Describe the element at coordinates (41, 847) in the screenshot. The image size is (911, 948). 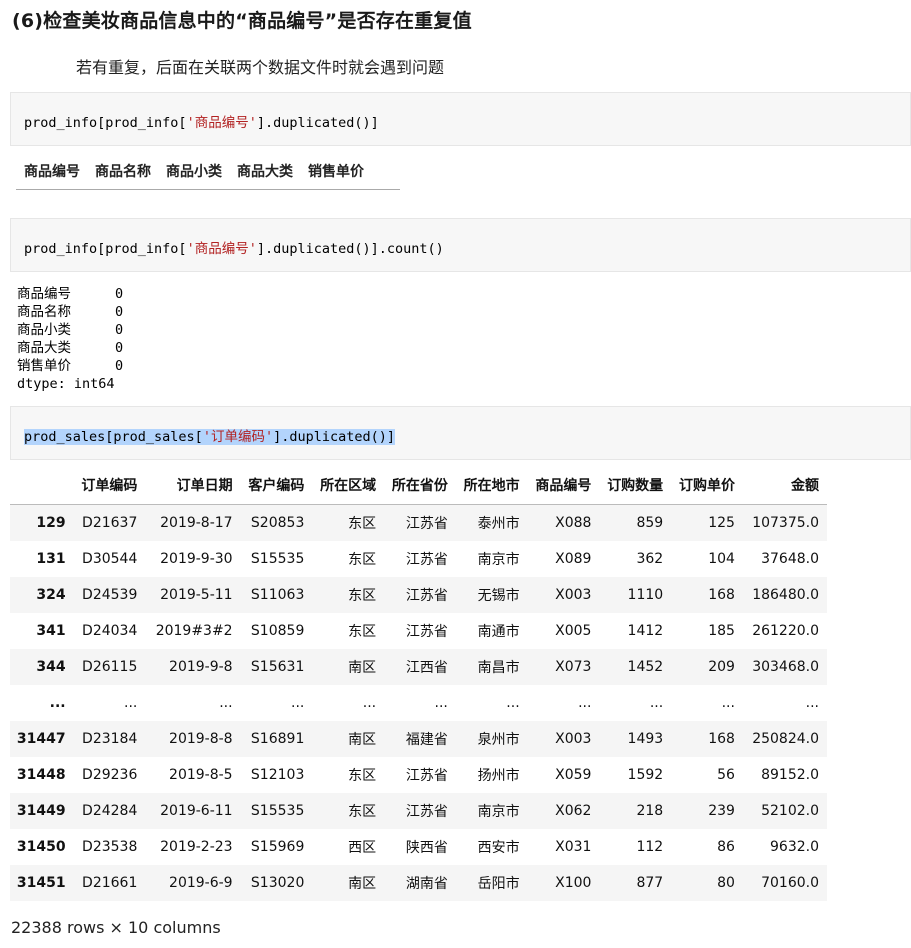
I see `row-index: 31450` at that location.